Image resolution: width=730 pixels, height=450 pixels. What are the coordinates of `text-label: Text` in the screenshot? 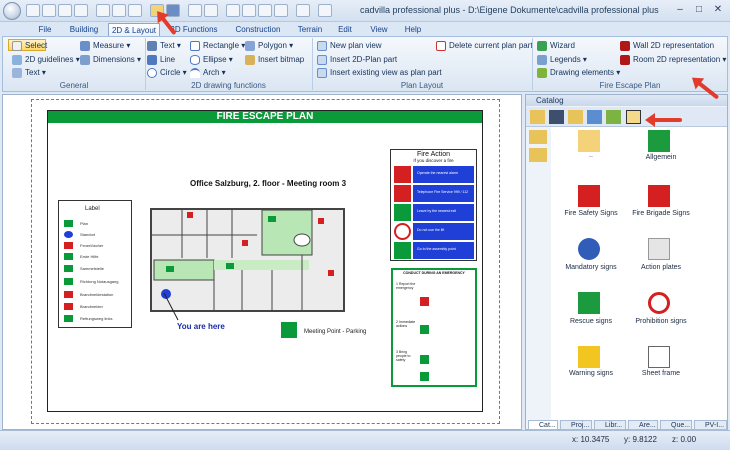 It's located at (32, 72).